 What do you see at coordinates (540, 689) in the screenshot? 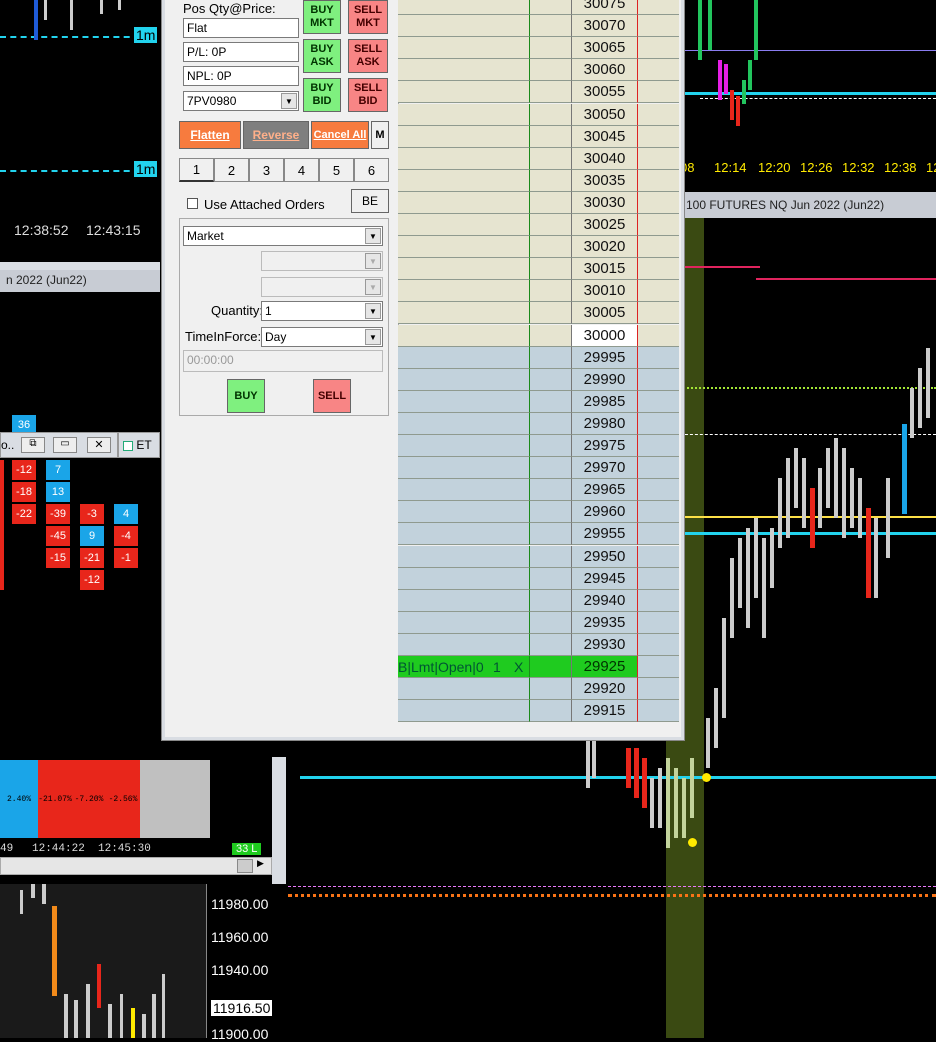
I see `ladder-row: 29920` at bounding box center [540, 689].